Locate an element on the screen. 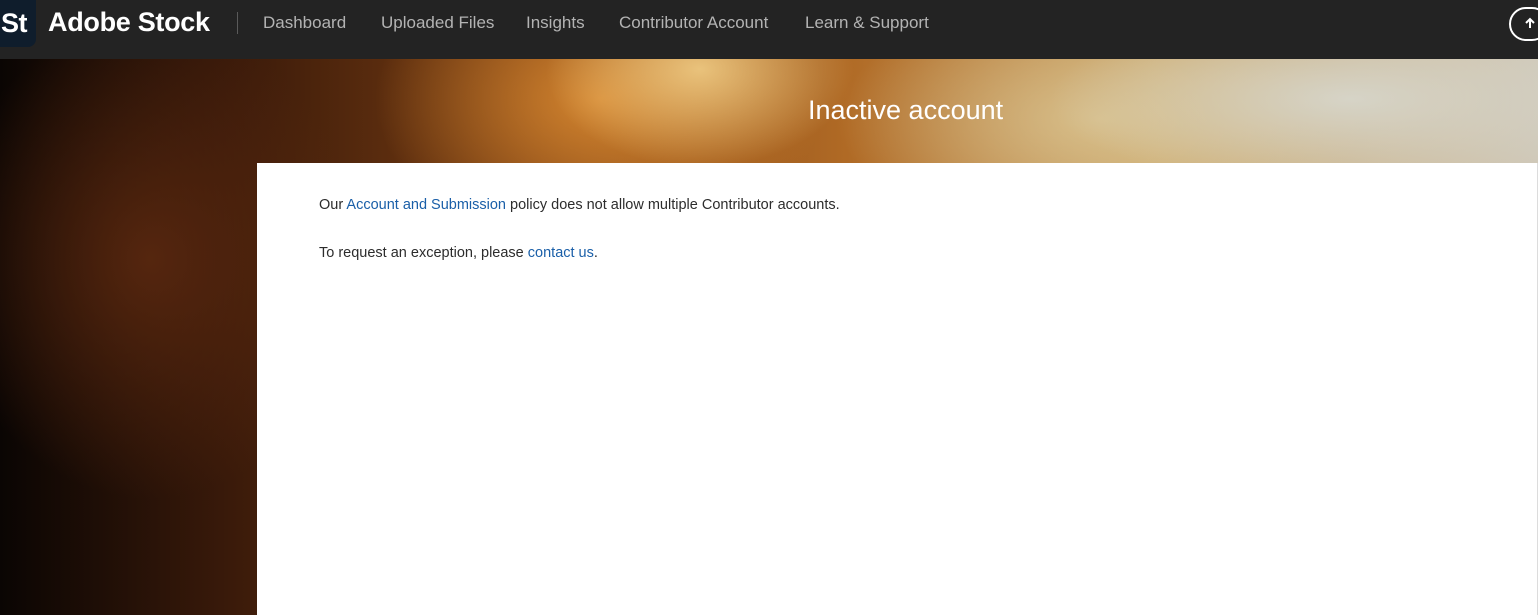 The width and height of the screenshot is (1538, 615). exception-text-suffix: . is located at coordinates (595, 253).